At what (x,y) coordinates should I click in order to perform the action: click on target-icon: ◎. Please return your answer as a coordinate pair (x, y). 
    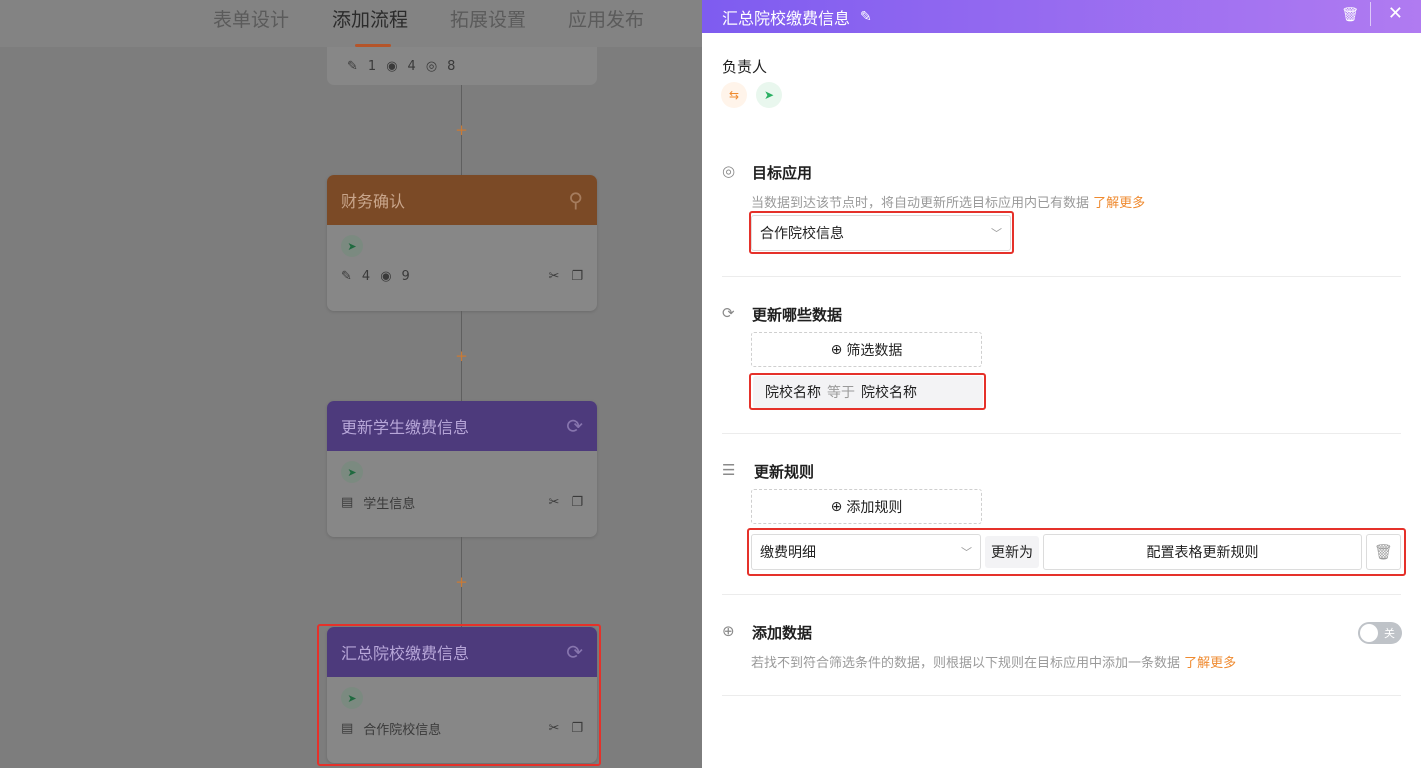
    Looking at the image, I should click on (729, 171).